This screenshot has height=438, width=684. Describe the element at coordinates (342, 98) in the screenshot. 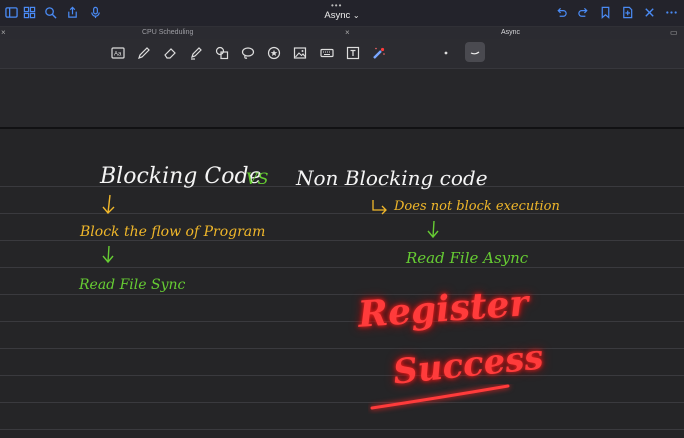

I see `previous-page` at that location.